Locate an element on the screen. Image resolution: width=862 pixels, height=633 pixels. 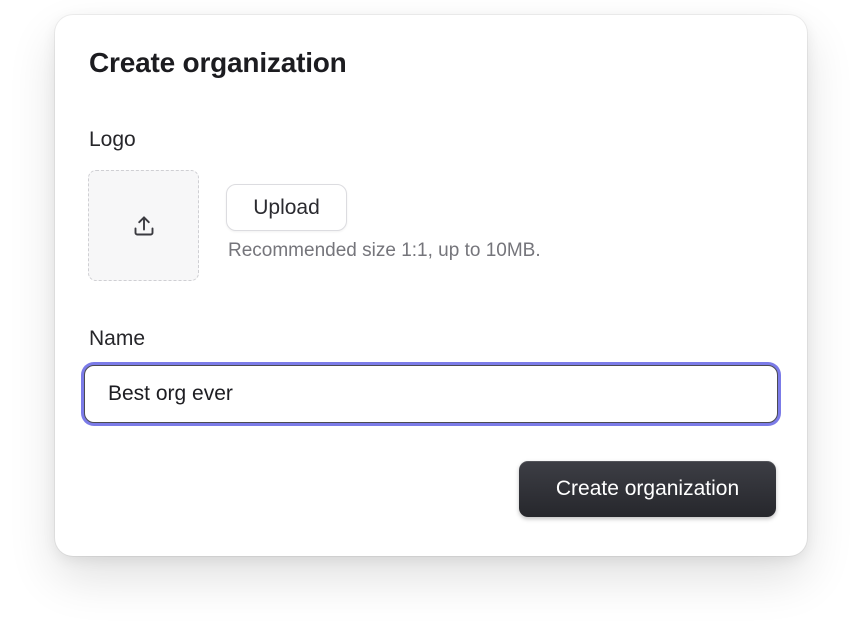
upload-icon is located at coordinates (143, 225).